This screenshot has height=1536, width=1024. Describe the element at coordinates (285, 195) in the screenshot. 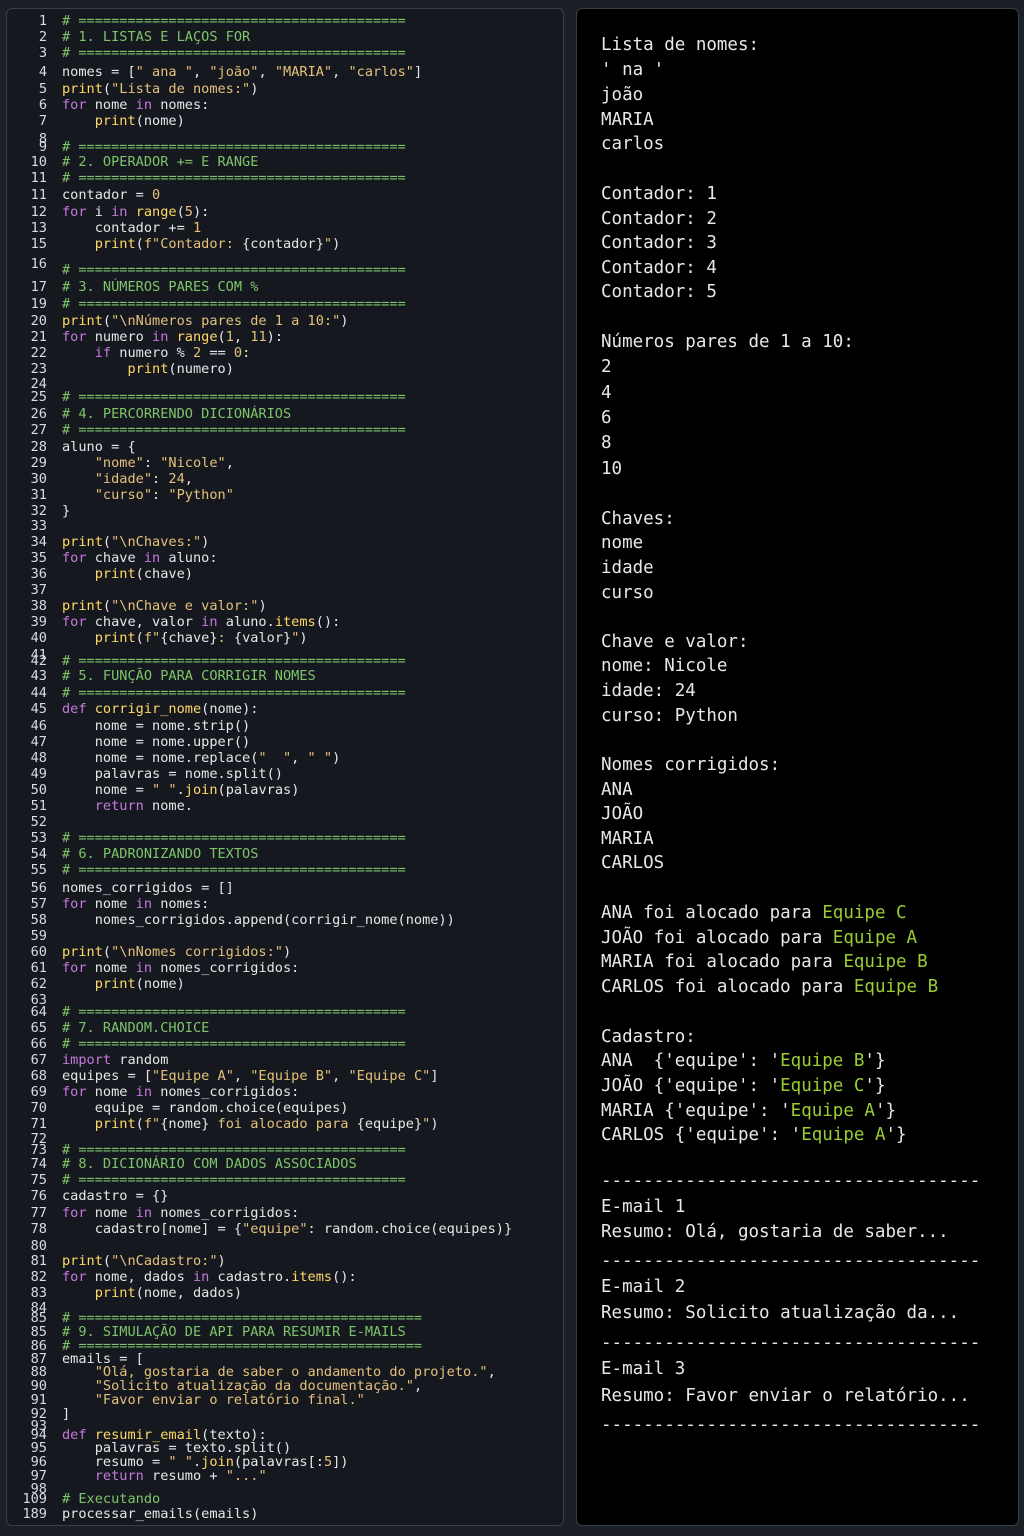

I see `code-line: 11 contador = 0` at that location.